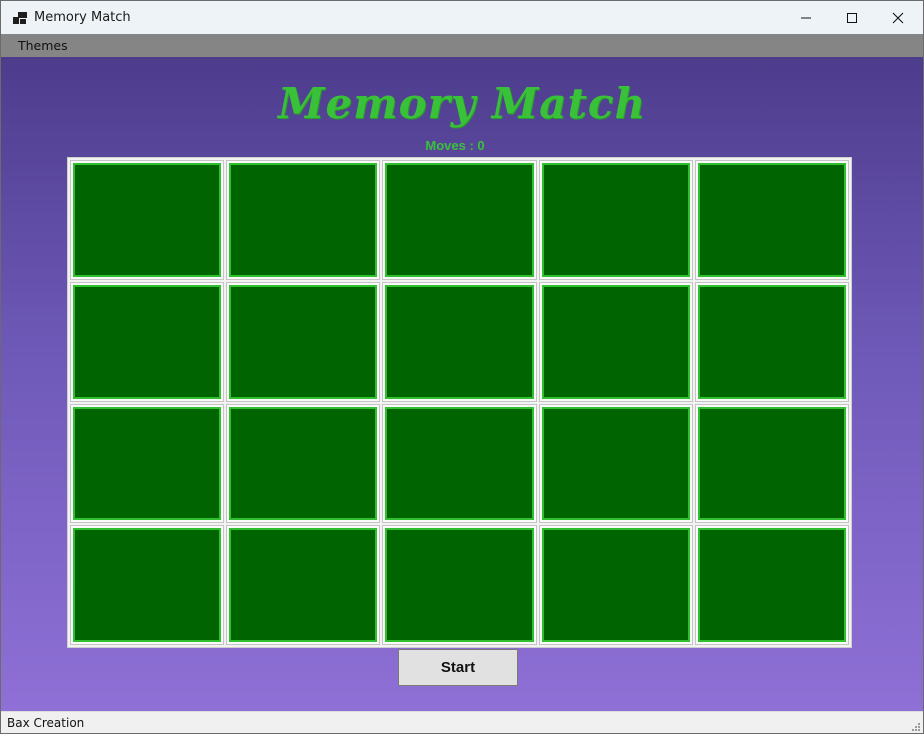 The image size is (924, 734). I want to click on app-icon, so click(20, 18).